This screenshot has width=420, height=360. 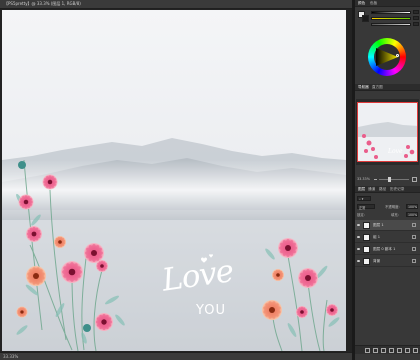 I want to click on blend-mode-select: 正常, so click(x=366, y=207).